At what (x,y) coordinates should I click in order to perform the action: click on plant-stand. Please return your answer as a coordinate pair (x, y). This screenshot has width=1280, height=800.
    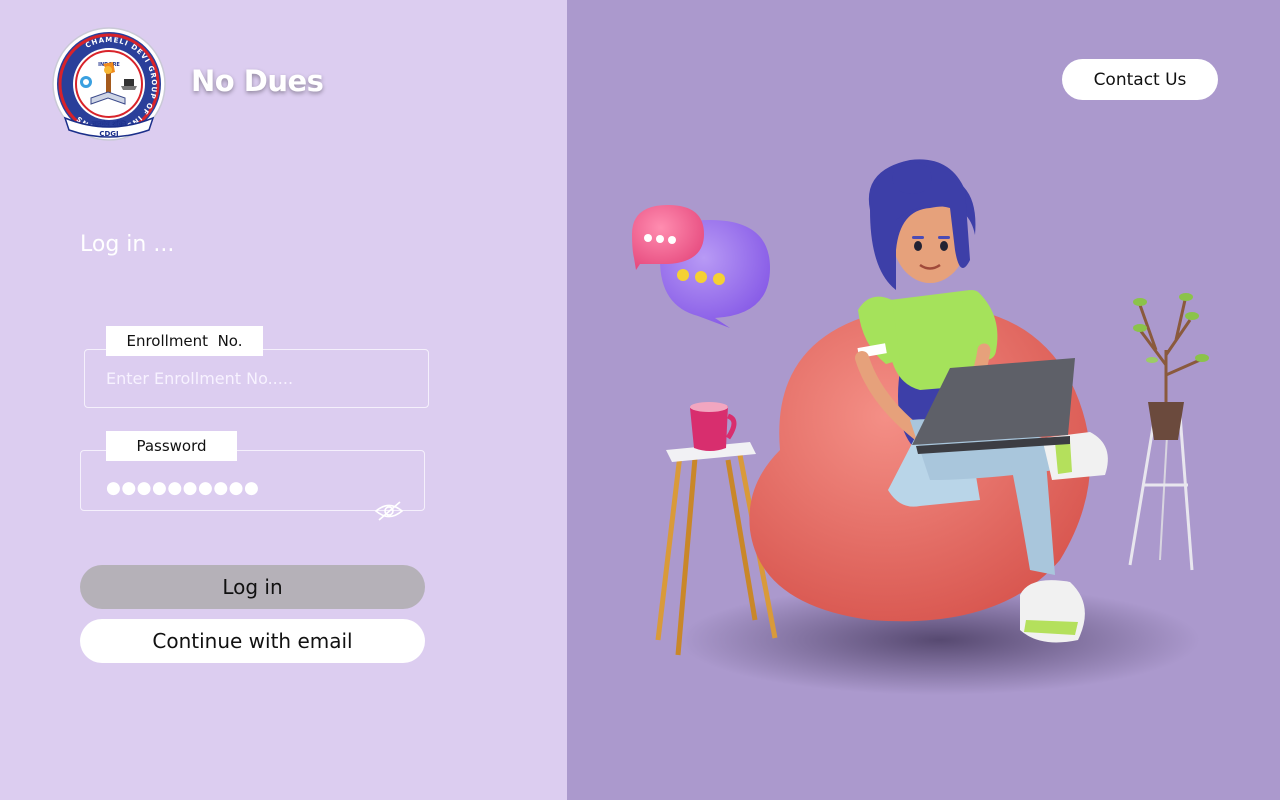
    Looking at the image, I should click on (1168, 432).